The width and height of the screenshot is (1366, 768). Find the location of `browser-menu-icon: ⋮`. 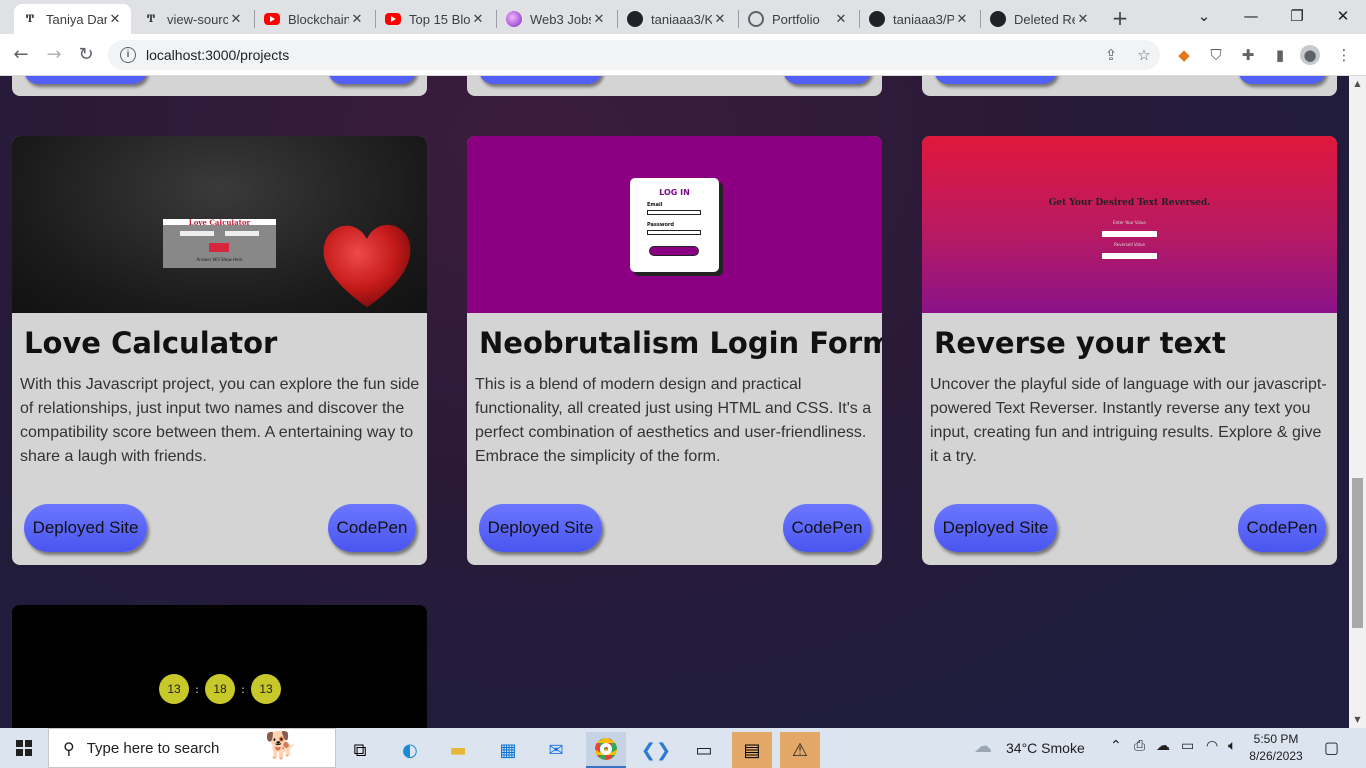

browser-menu-icon: ⋮ is located at coordinates (1344, 55).